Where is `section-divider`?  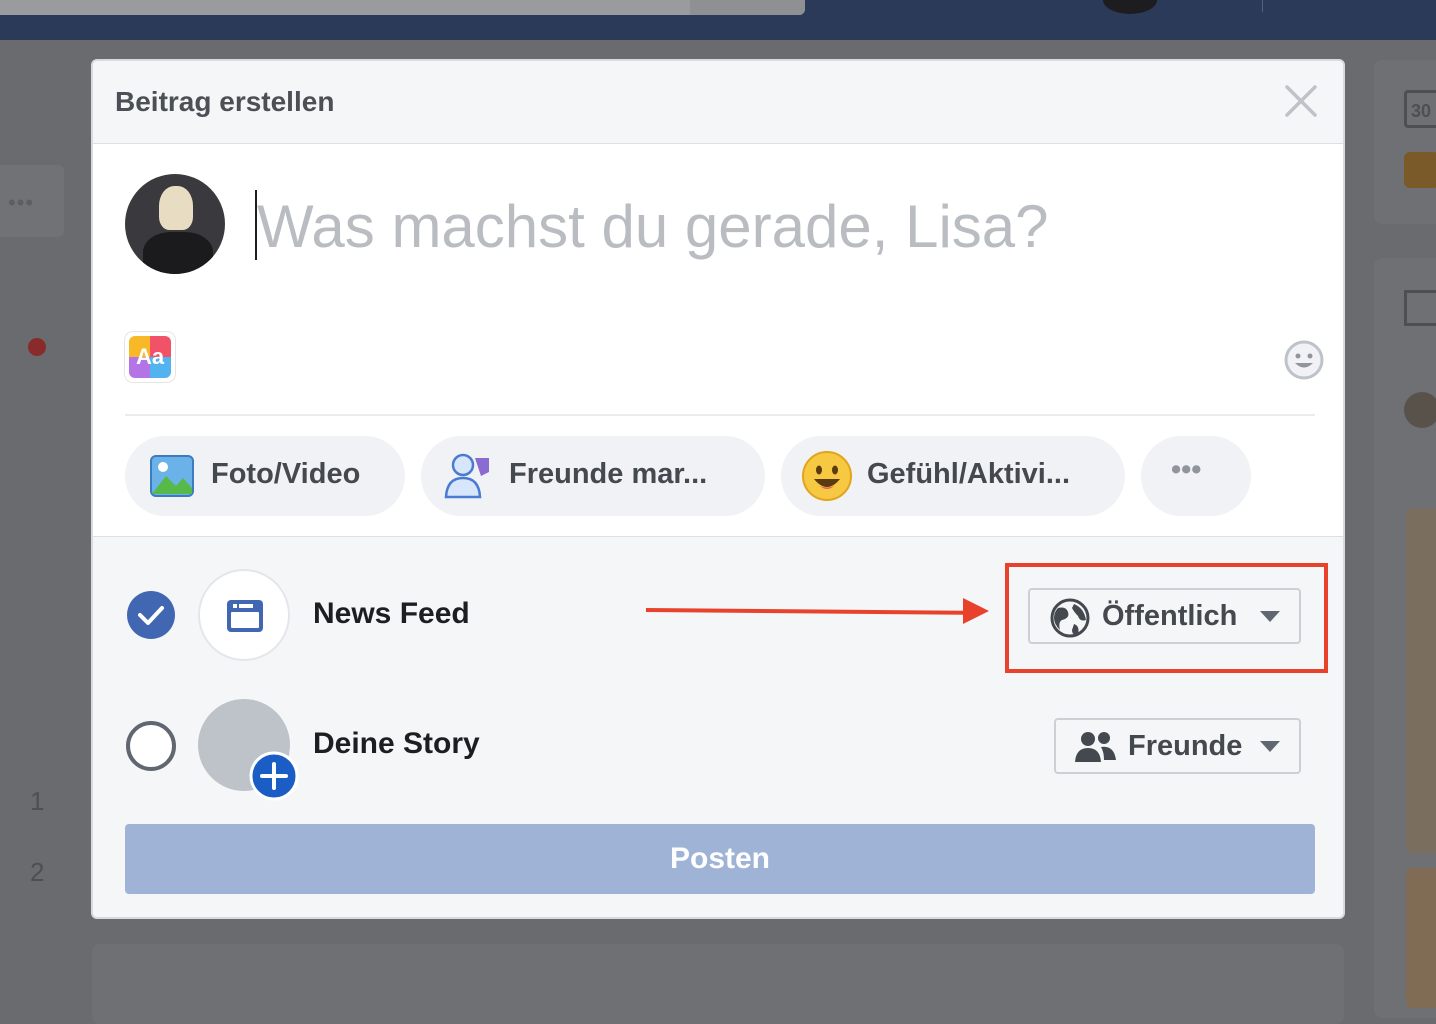 section-divider is located at coordinates (718, 536).